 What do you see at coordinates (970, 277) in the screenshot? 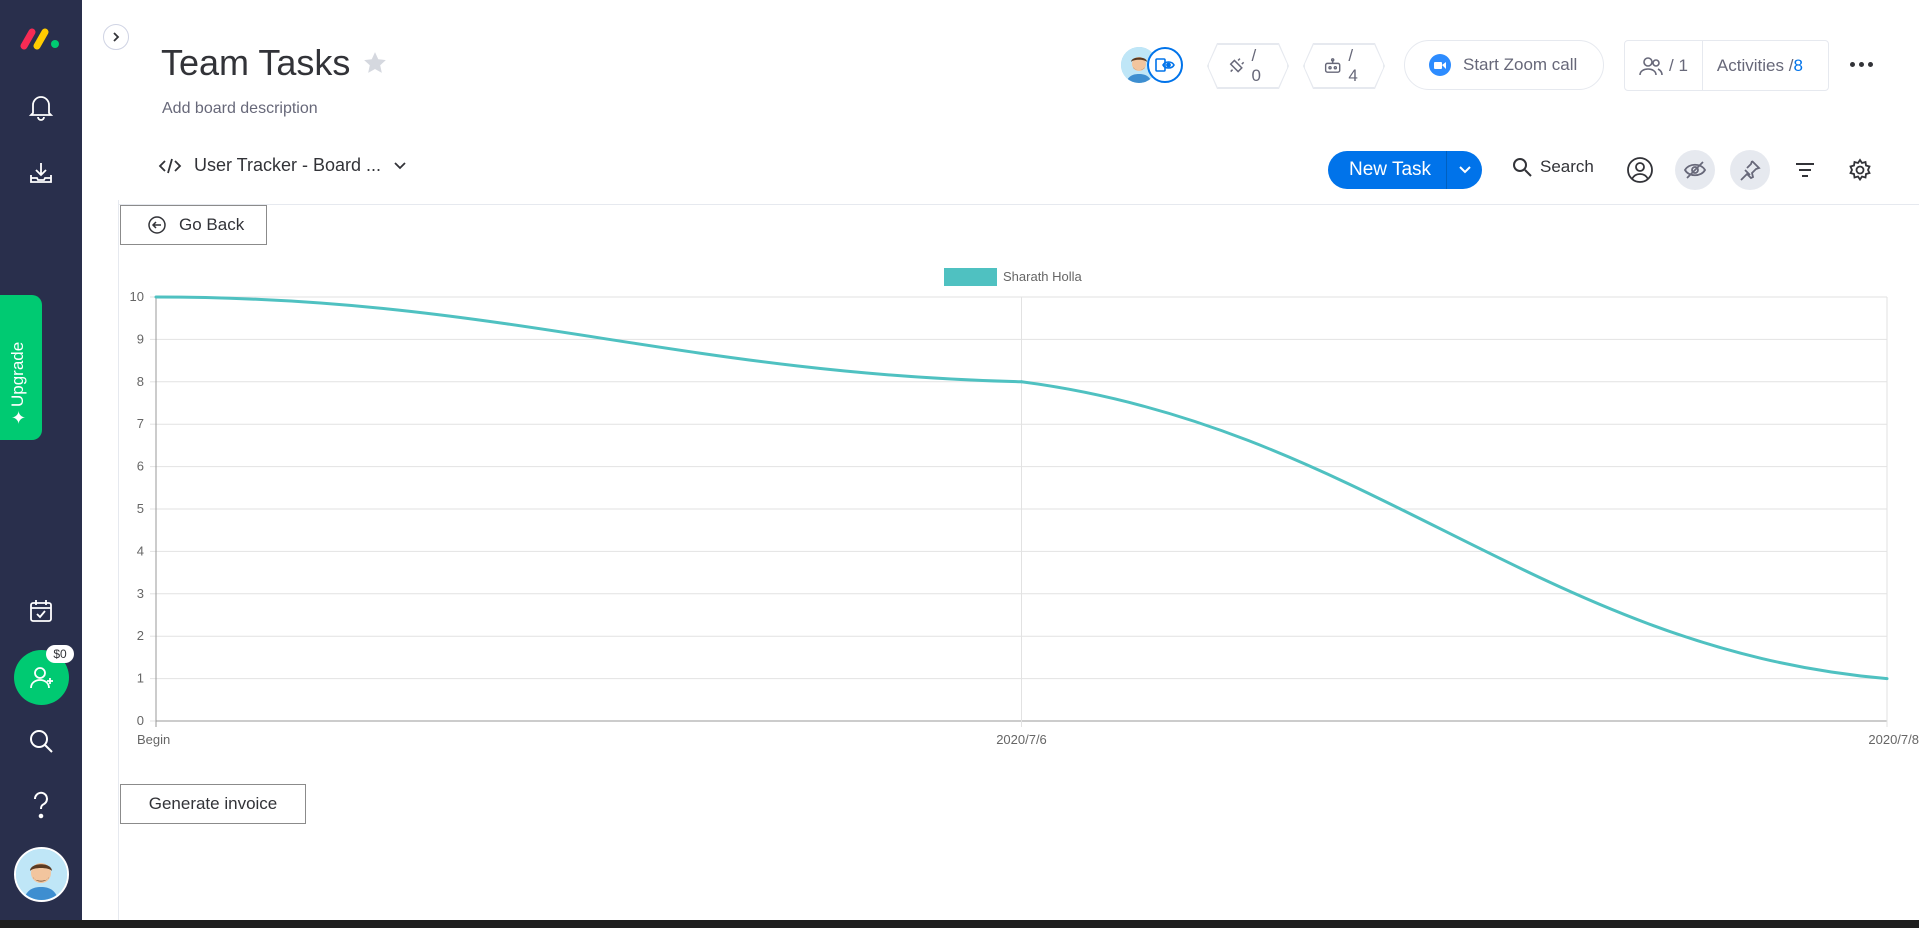
I see `legend-swatch` at bounding box center [970, 277].